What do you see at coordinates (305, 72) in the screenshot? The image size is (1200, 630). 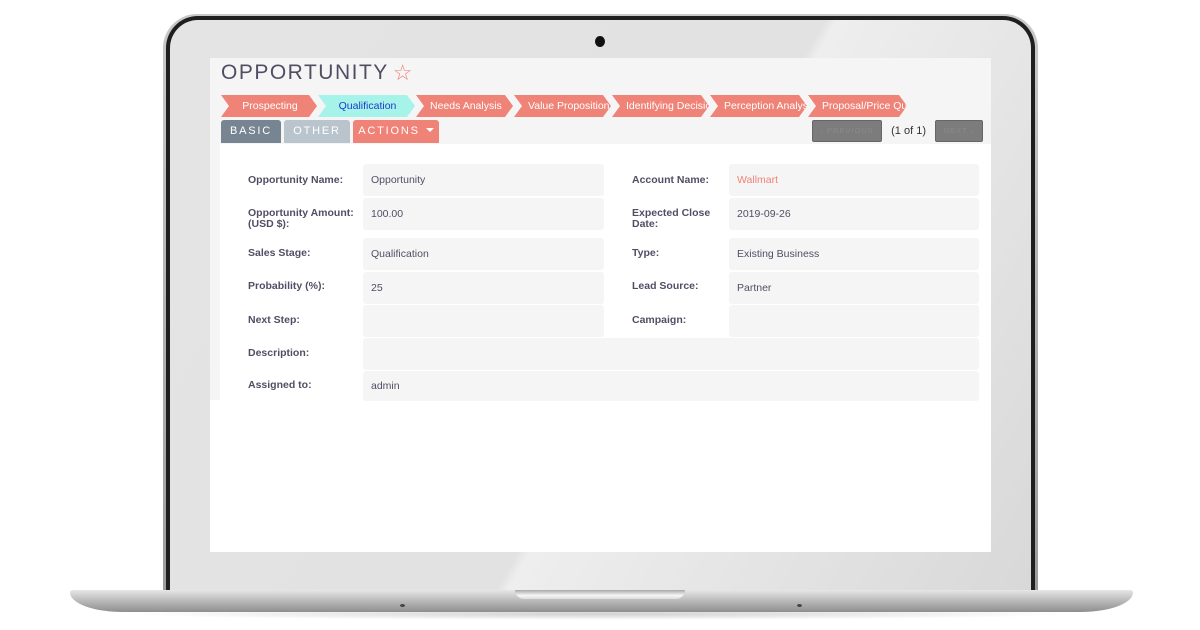 I see `page-title: OPPORTUNITY` at bounding box center [305, 72].